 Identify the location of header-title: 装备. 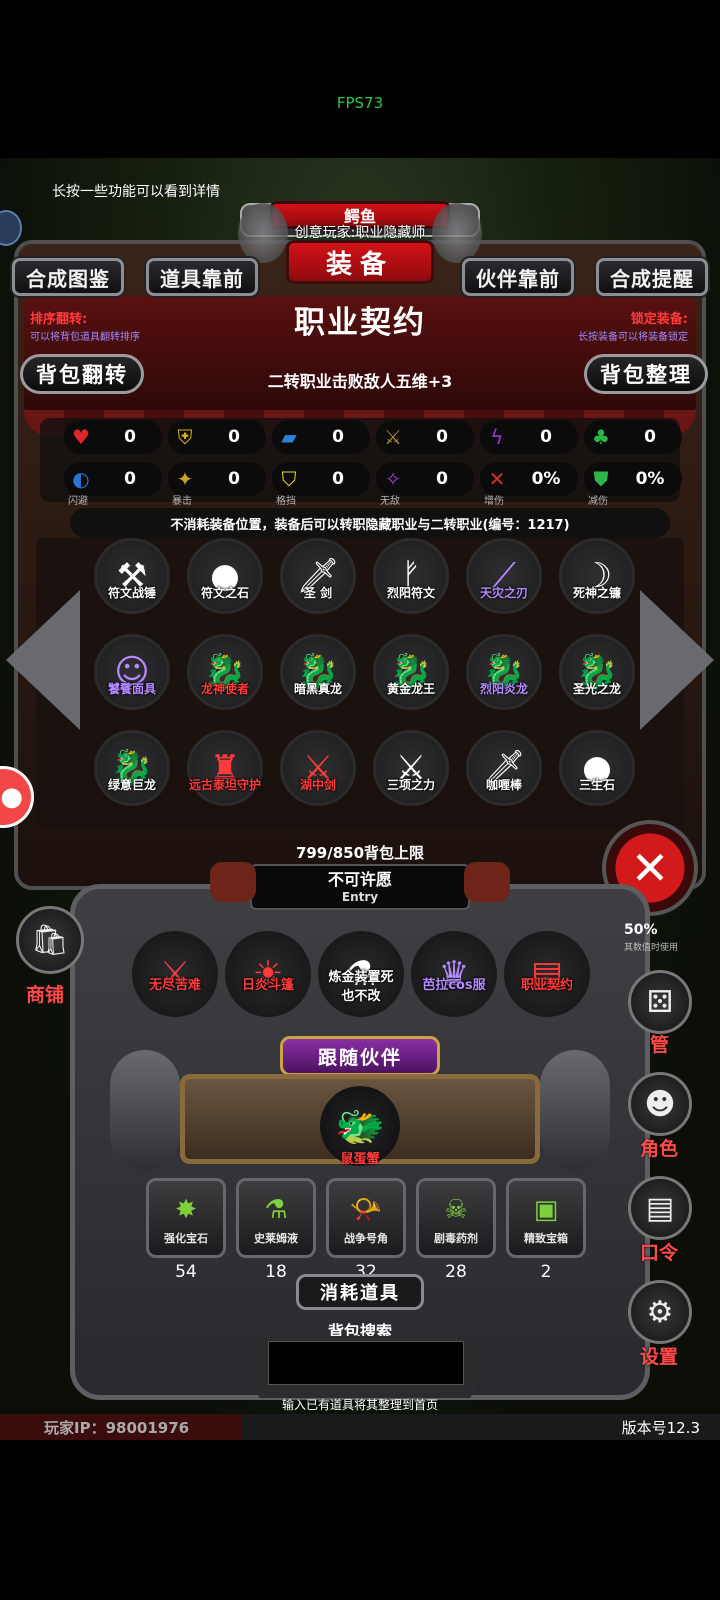
(360, 262).